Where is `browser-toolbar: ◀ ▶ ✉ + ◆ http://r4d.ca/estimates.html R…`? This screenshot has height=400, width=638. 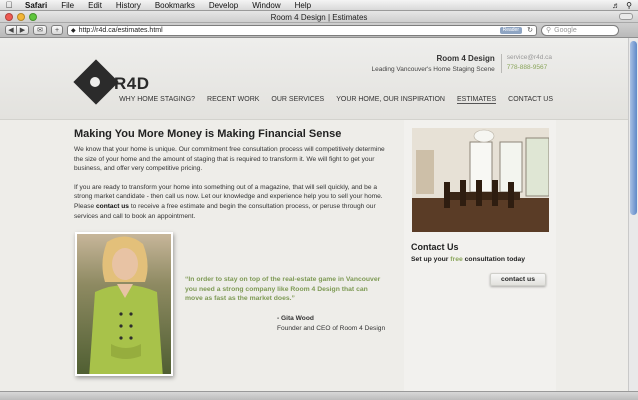
browser-toolbar: ◀ ▶ ✉ + ◆ http://r4d.ca/estimates.html R… is located at coordinates (319, 30).